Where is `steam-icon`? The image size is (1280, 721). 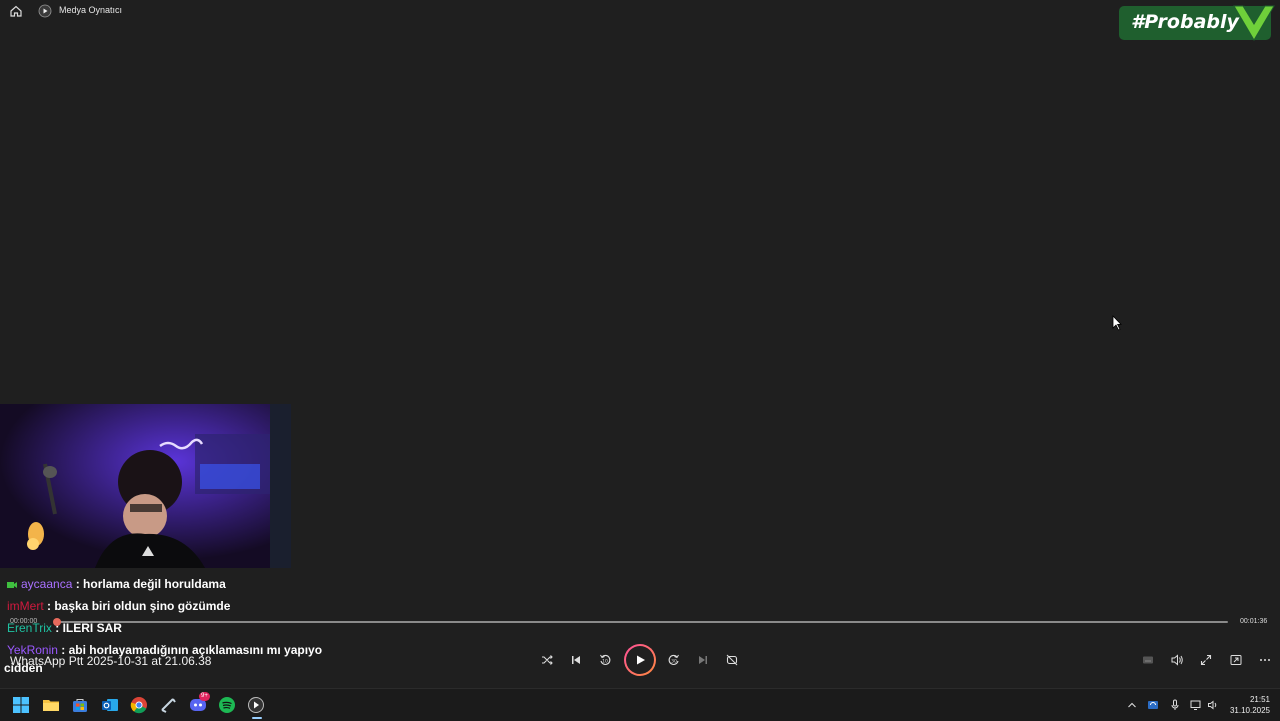 steam-icon is located at coordinates (168, 705).